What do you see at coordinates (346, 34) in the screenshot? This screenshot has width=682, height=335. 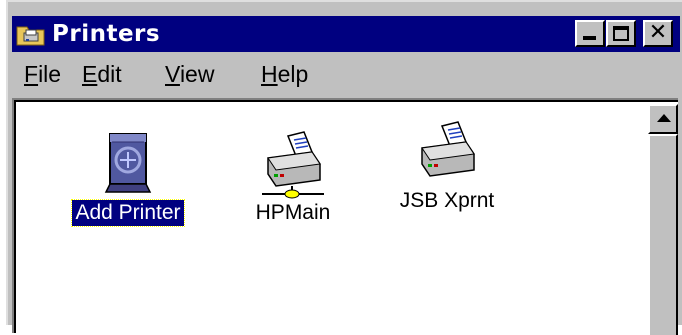 I see `title-bar: Printers ✕` at bounding box center [346, 34].